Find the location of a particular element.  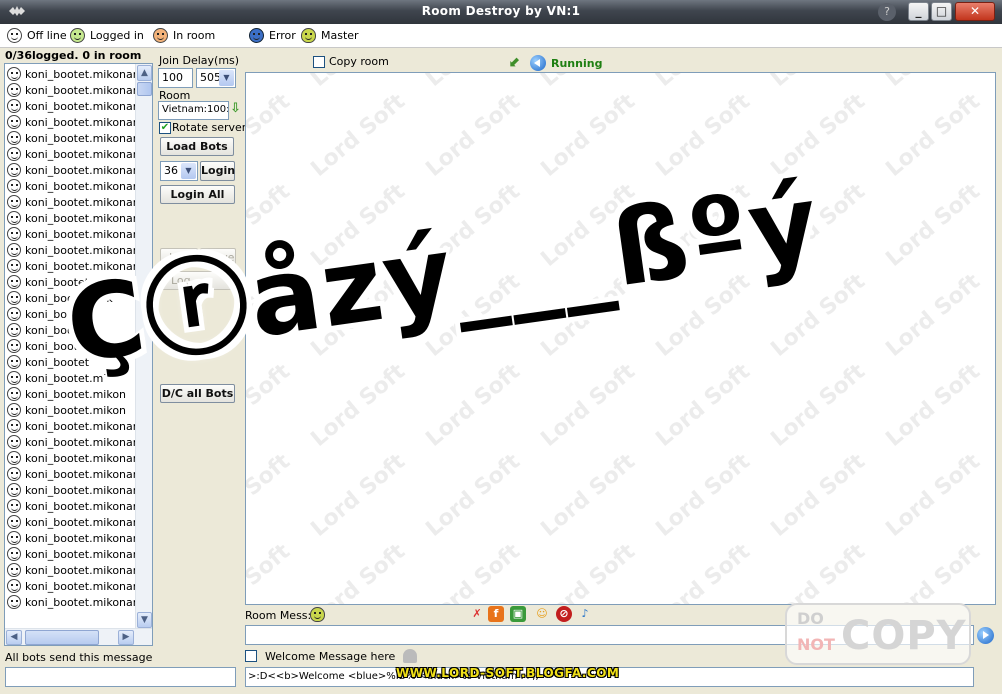

bot-list-item: koni_bootet.mikonam3( is located at coordinates (70, 538).